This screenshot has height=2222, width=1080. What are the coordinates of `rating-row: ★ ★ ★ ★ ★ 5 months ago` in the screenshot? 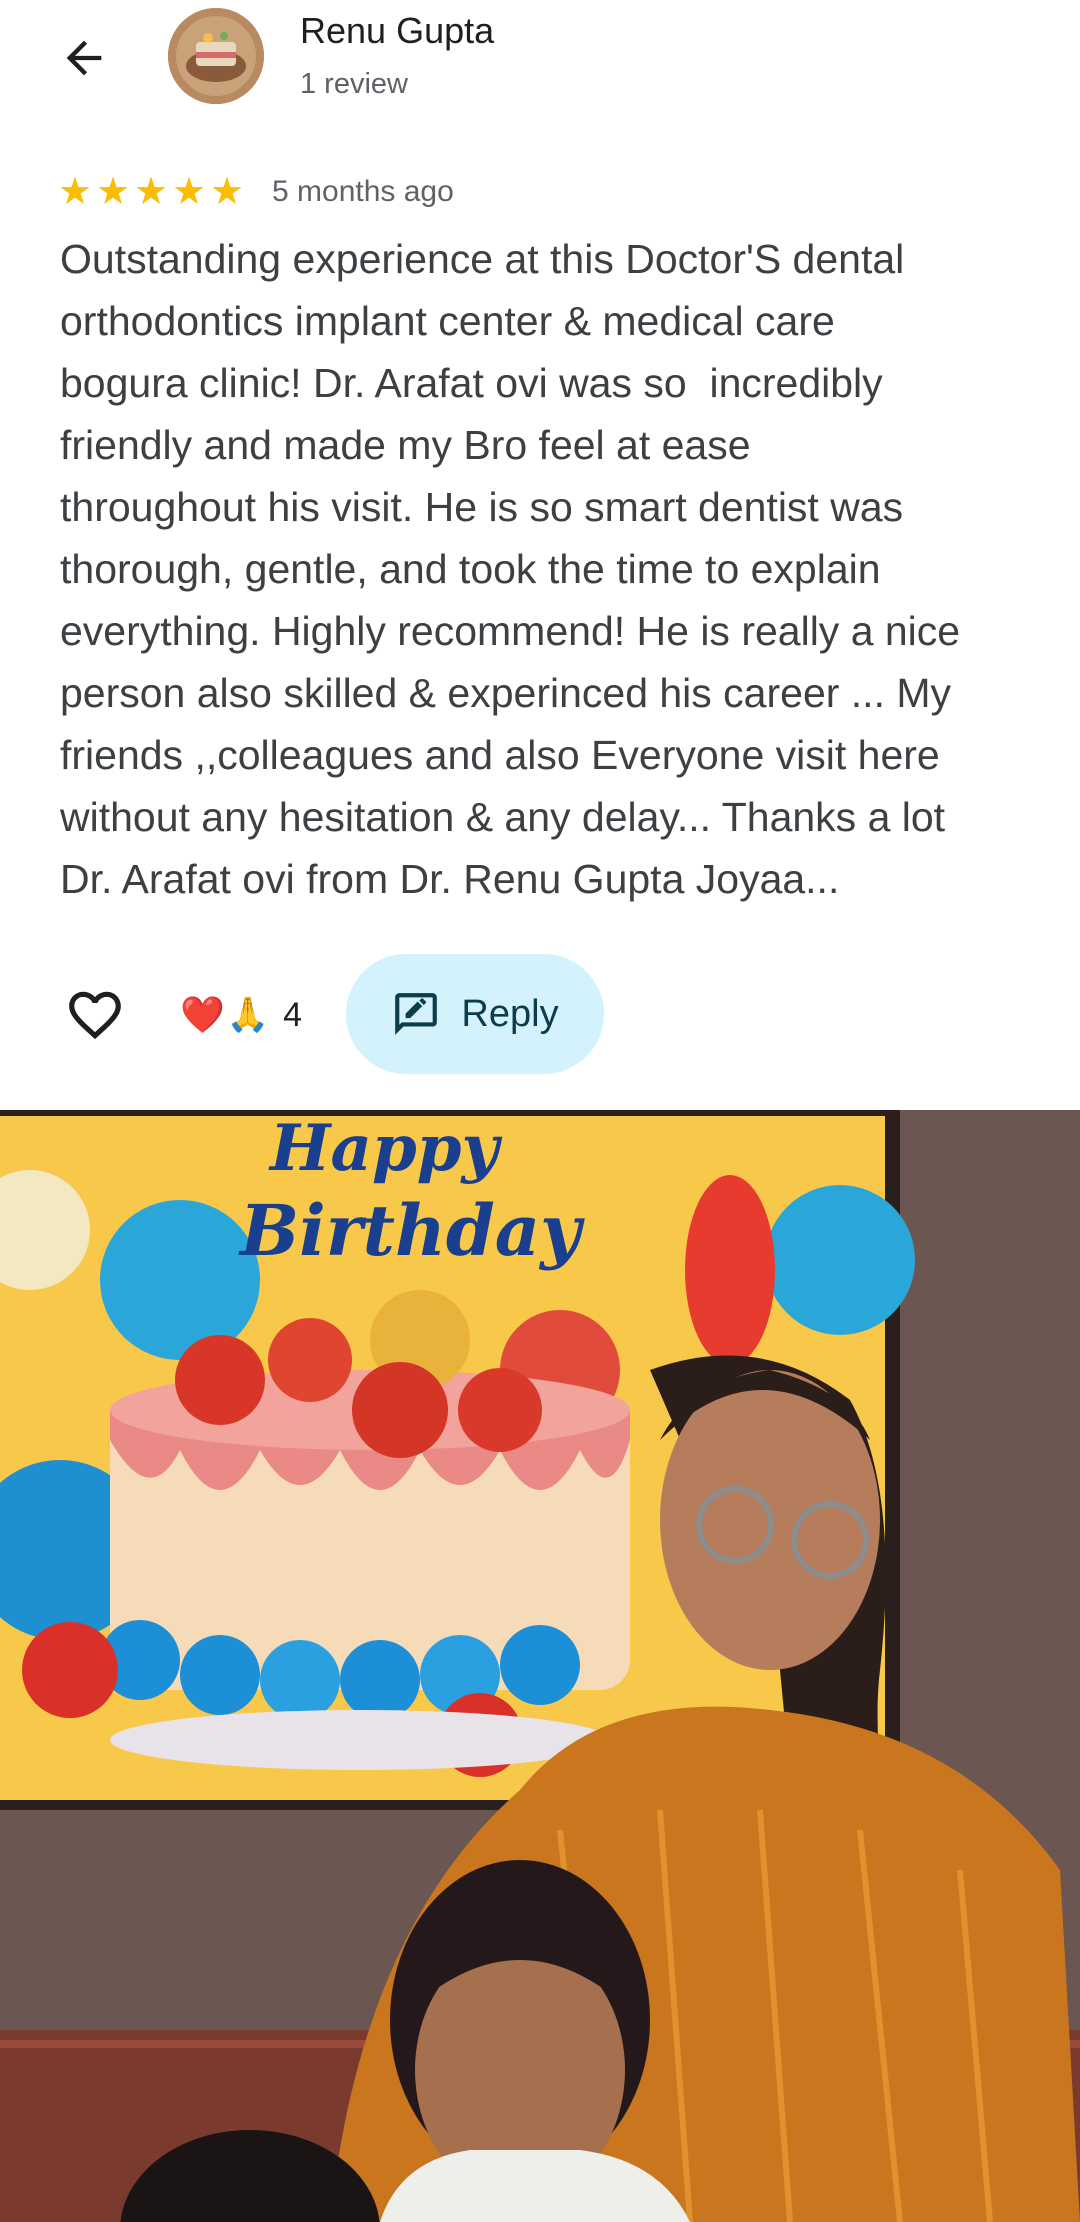 It's located at (256, 192).